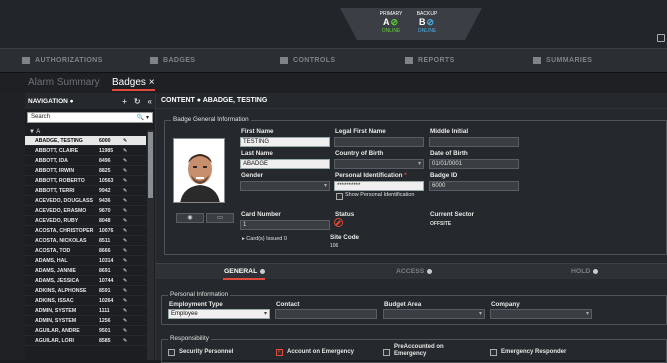 Image resolution: width=667 pixels, height=363 pixels. What do you see at coordinates (85, 321) in the screenshot?
I see `badge-list-item: ADMIN, SYSTEM 1256 ✎` at bounding box center [85, 321].